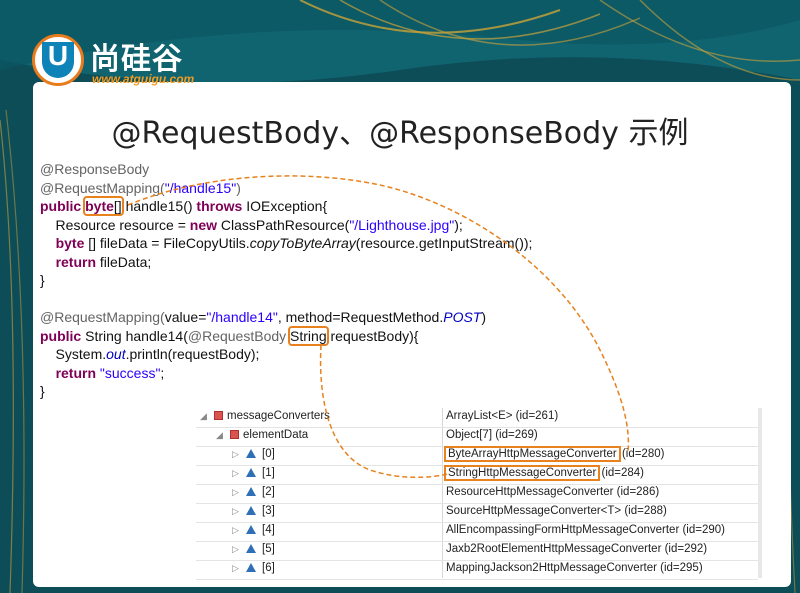 Image resolution: width=800 pixels, height=593 pixels. Describe the element at coordinates (103, 206) in the screenshot. I see `byte-array-return-type: byte[]` at that location.